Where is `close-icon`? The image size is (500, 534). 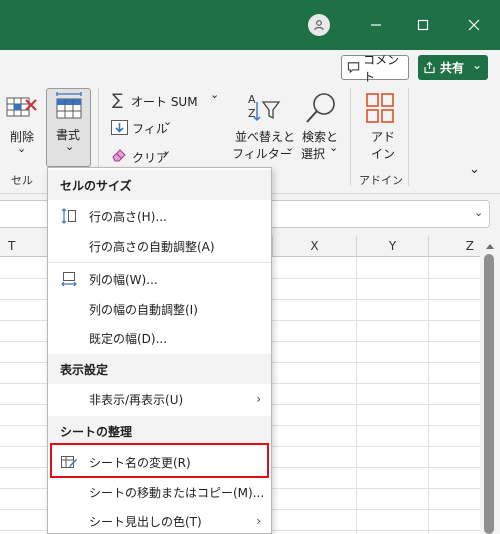 close-icon is located at coordinates (474, 25).